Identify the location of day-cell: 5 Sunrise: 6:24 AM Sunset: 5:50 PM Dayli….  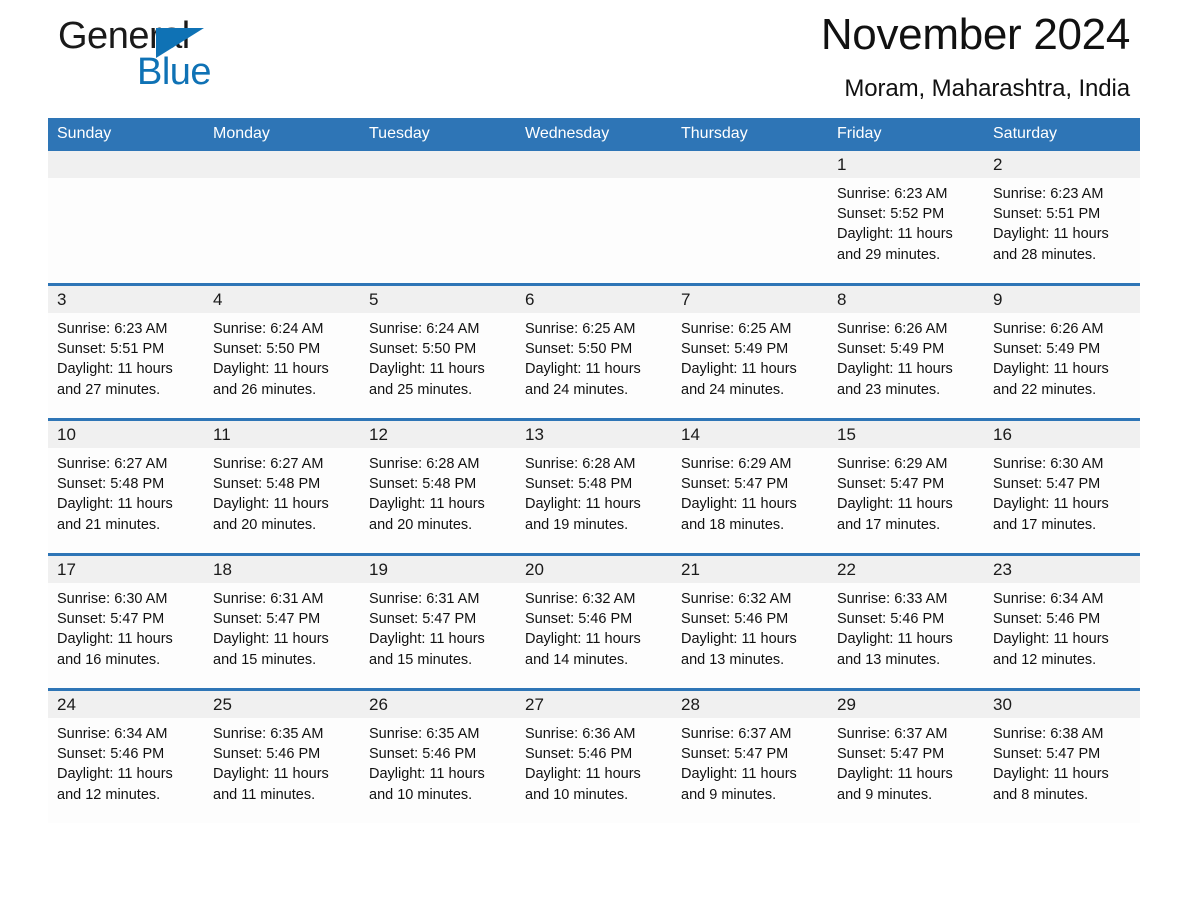
(438, 351).